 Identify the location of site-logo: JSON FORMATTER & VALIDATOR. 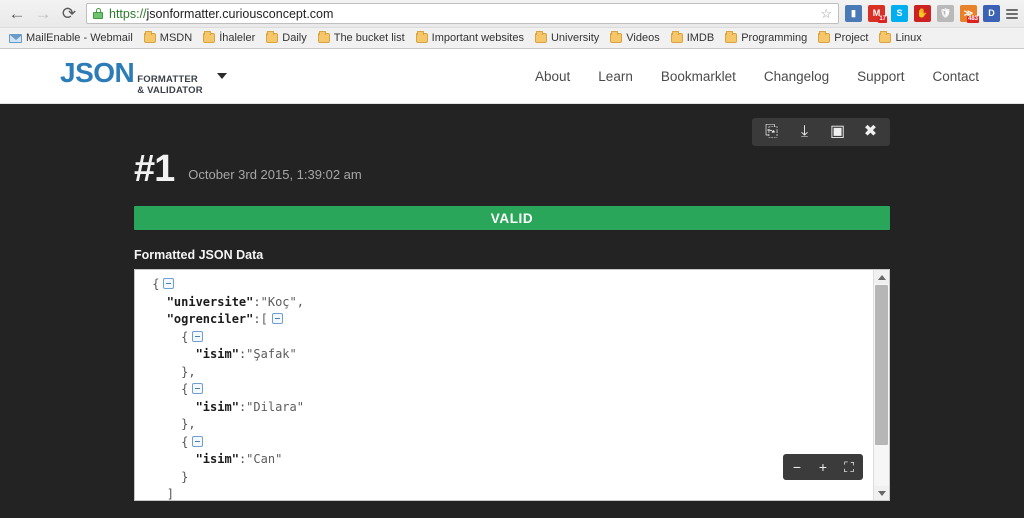
(131, 76).